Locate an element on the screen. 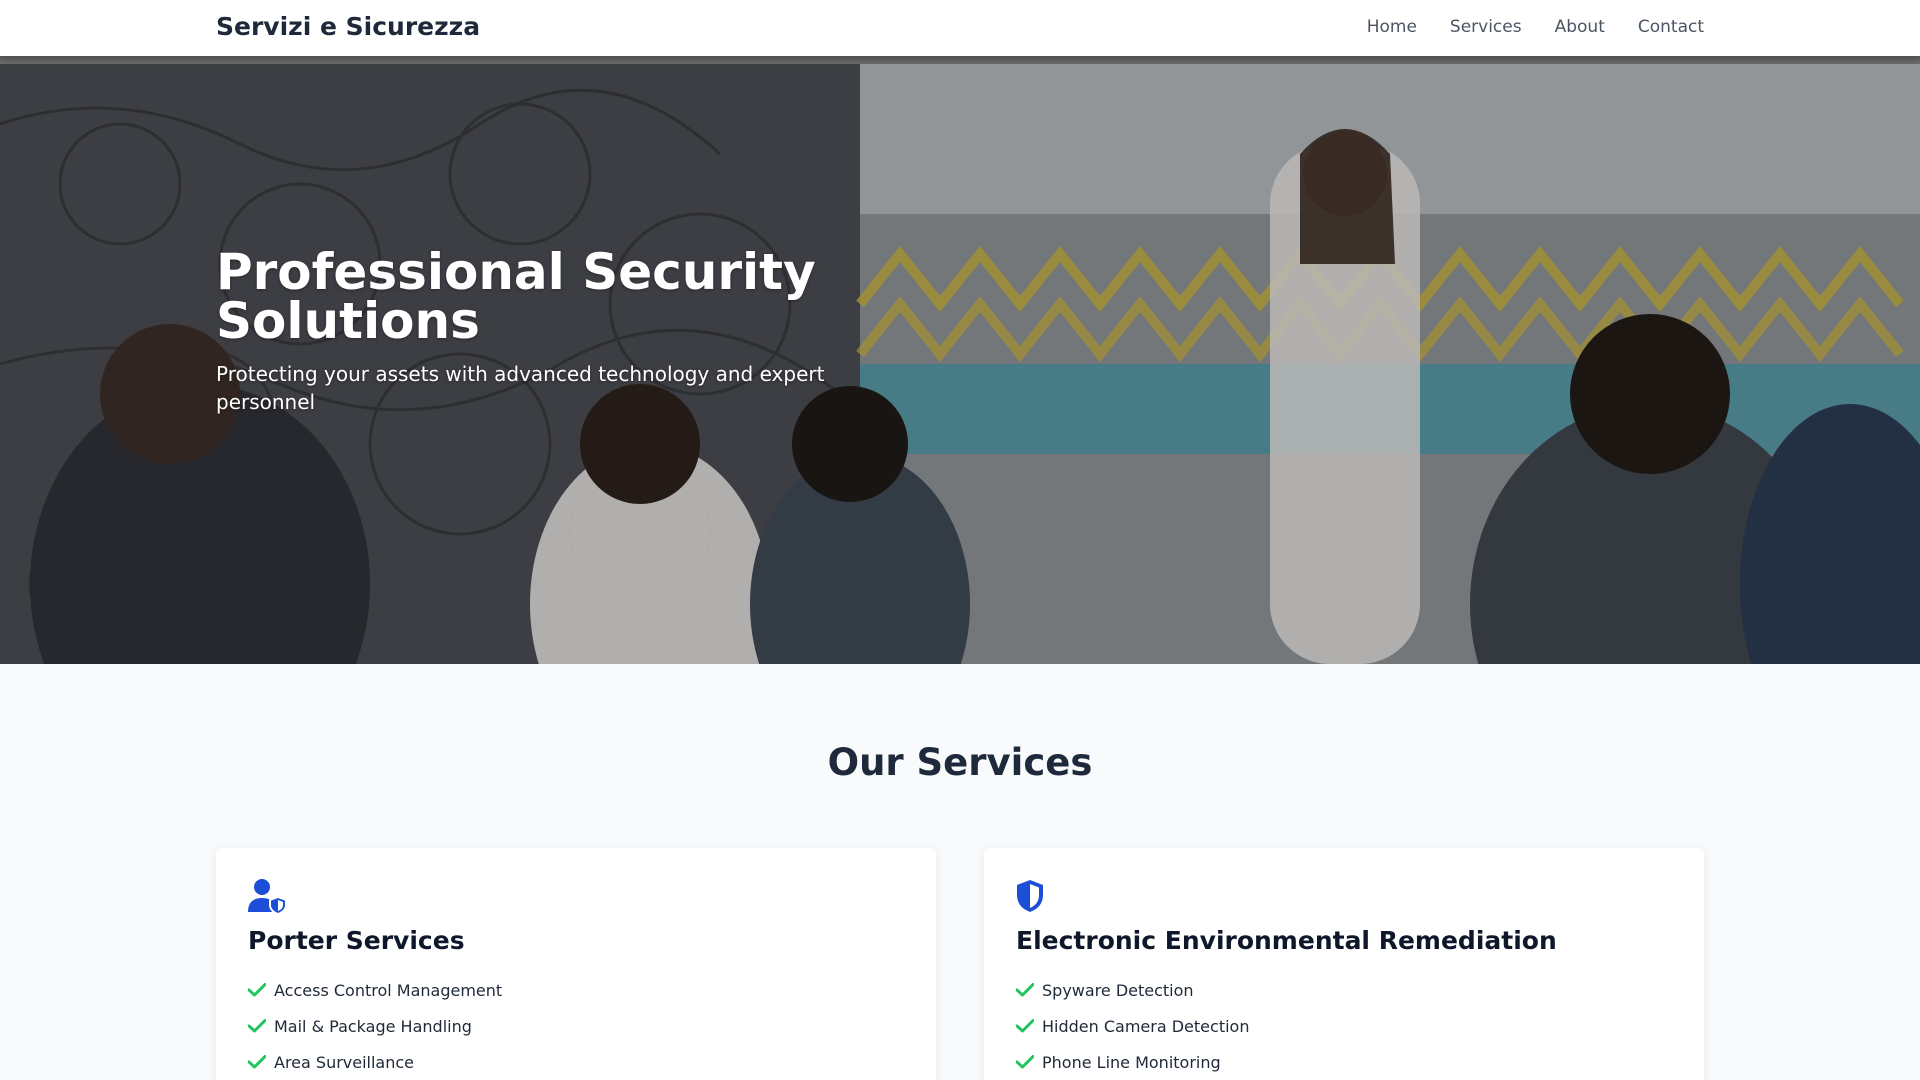 This screenshot has width=1920, height=1080. list-item: Mail & Package Handling is located at coordinates (375, 1026).